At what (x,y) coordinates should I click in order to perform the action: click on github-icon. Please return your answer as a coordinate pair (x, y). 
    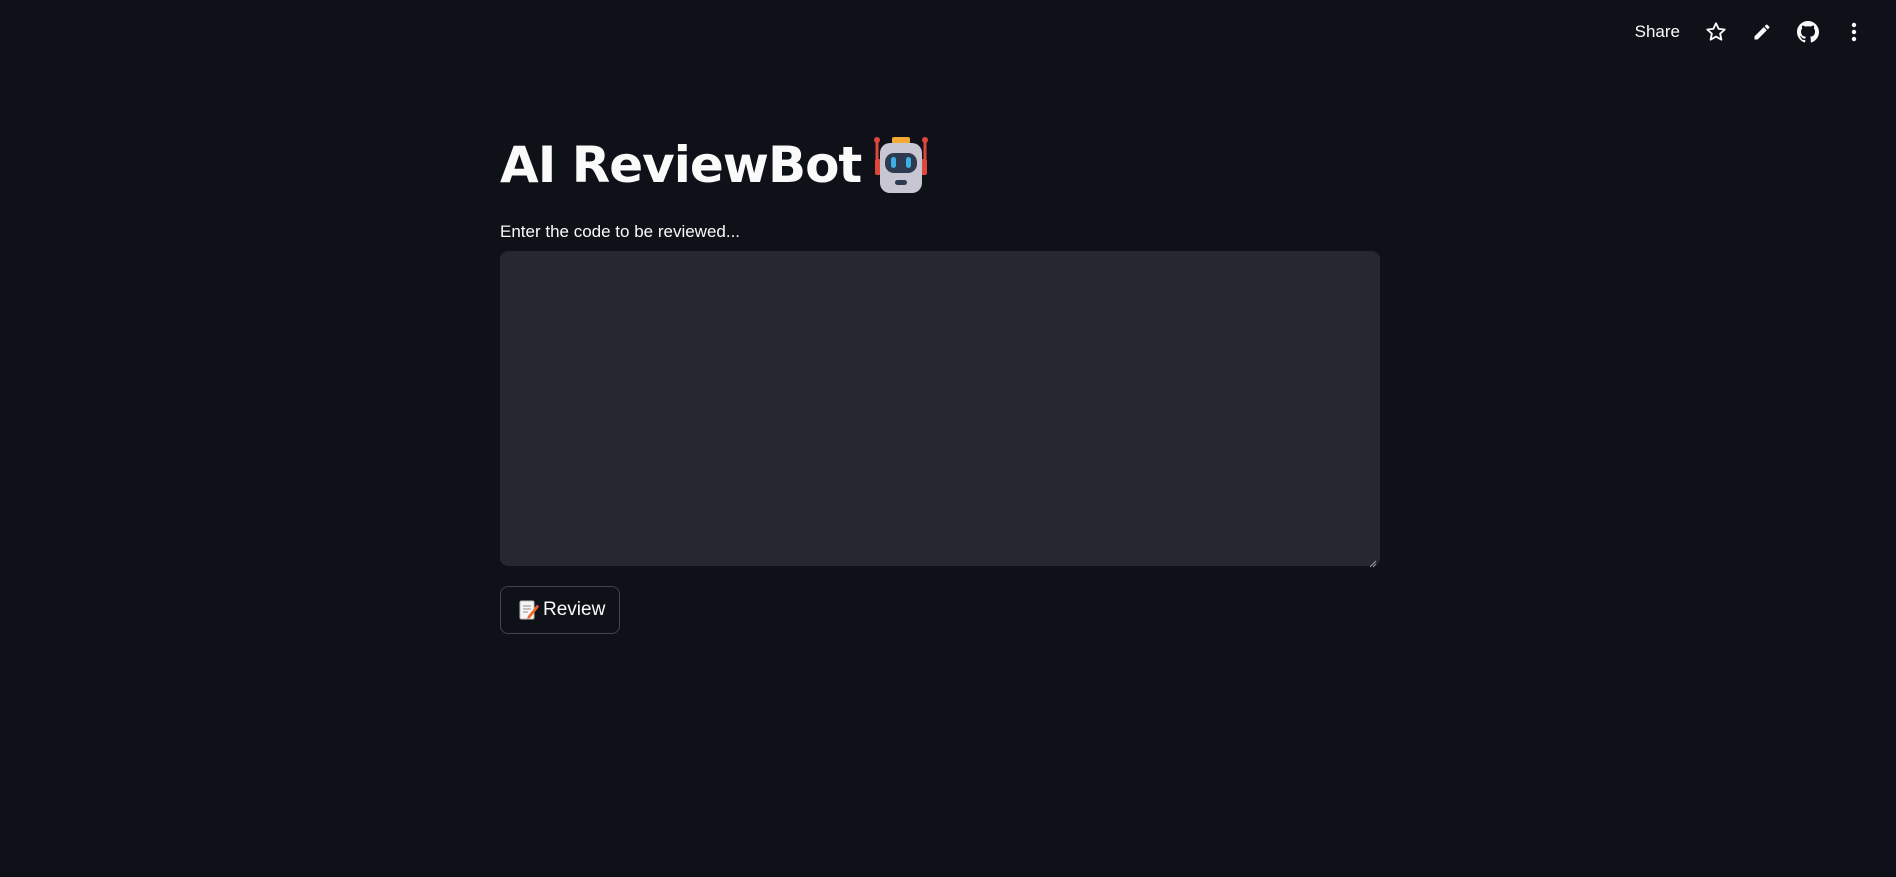
    Looking at the image, I should click on (1808, 32).